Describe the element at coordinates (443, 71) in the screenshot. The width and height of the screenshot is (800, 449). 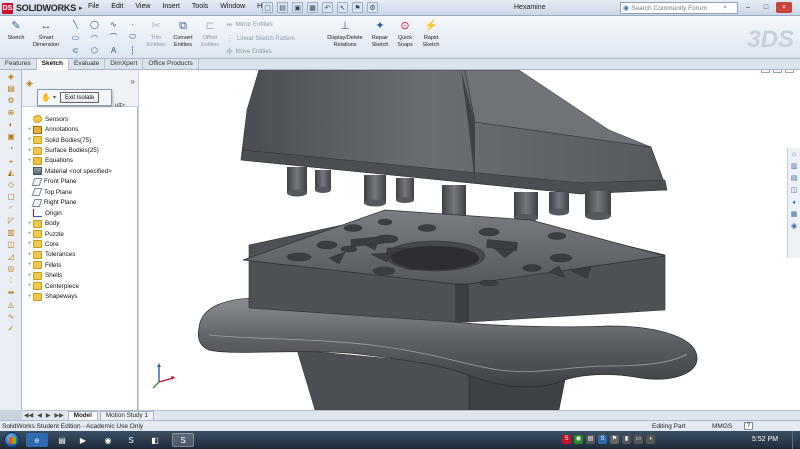
I see `view-orientation-icon: ⬚` at that location.